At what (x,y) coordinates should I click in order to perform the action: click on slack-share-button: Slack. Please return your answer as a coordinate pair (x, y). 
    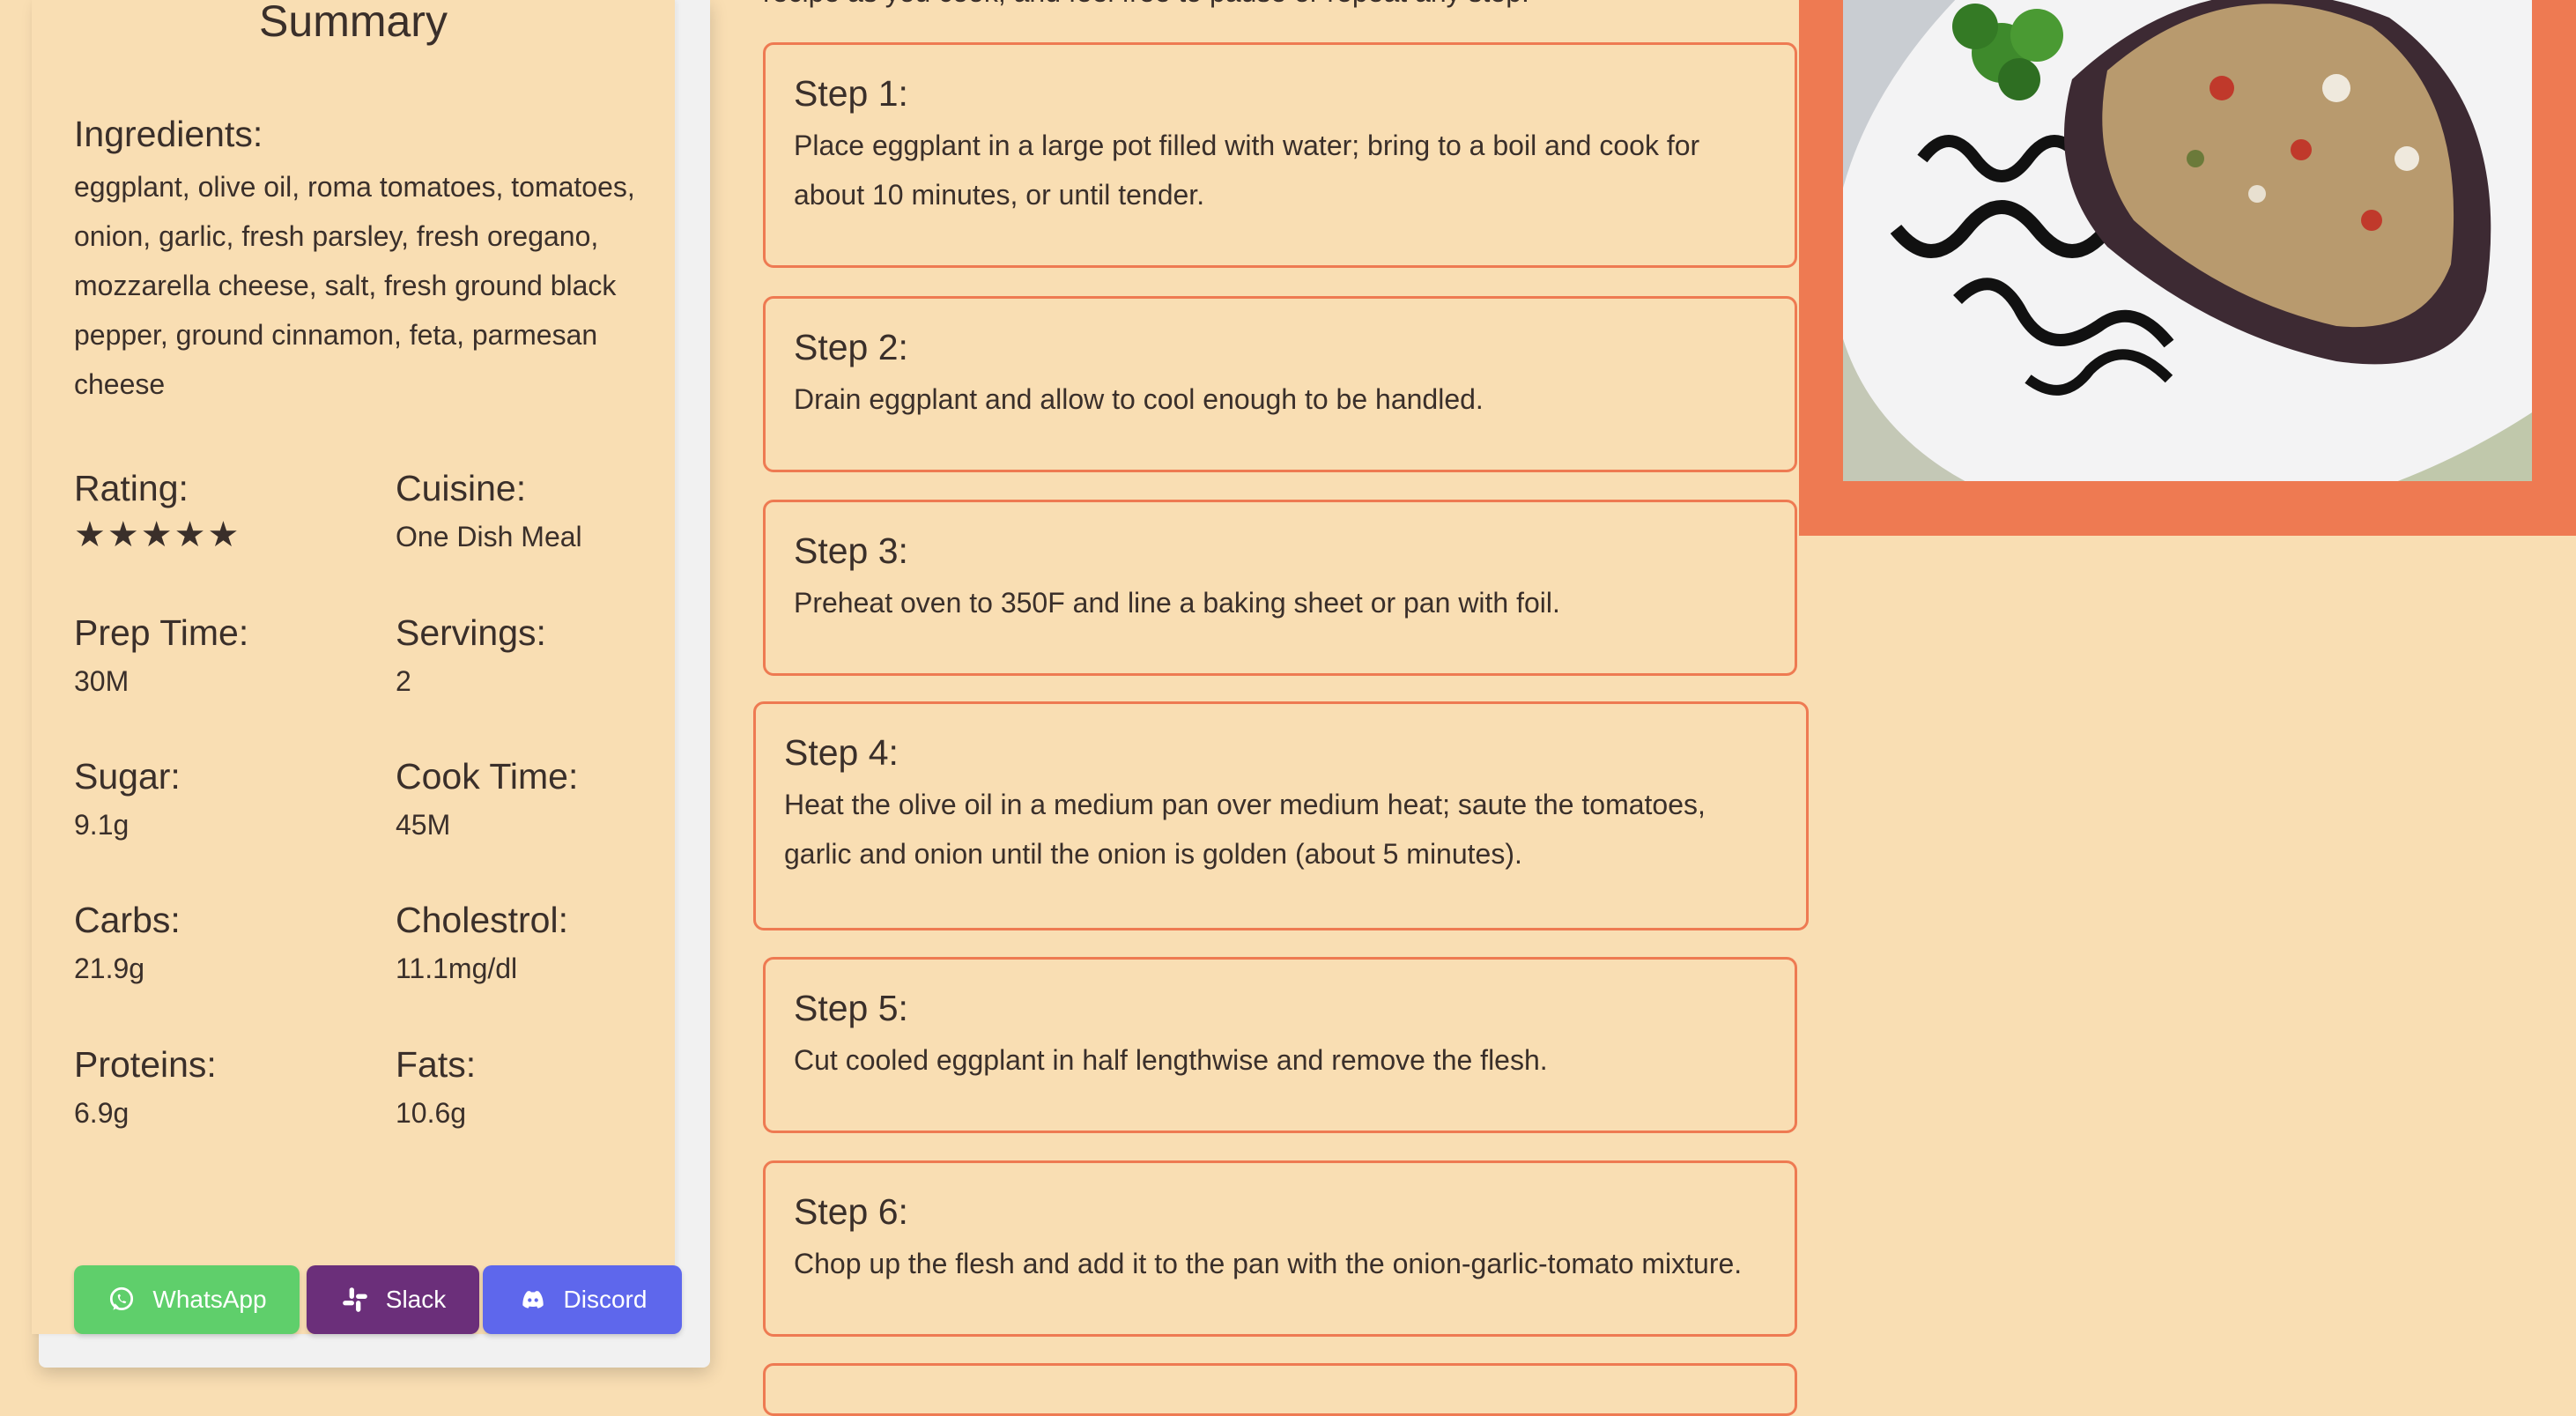
    Looking at the image, I should click on (393, 1299).